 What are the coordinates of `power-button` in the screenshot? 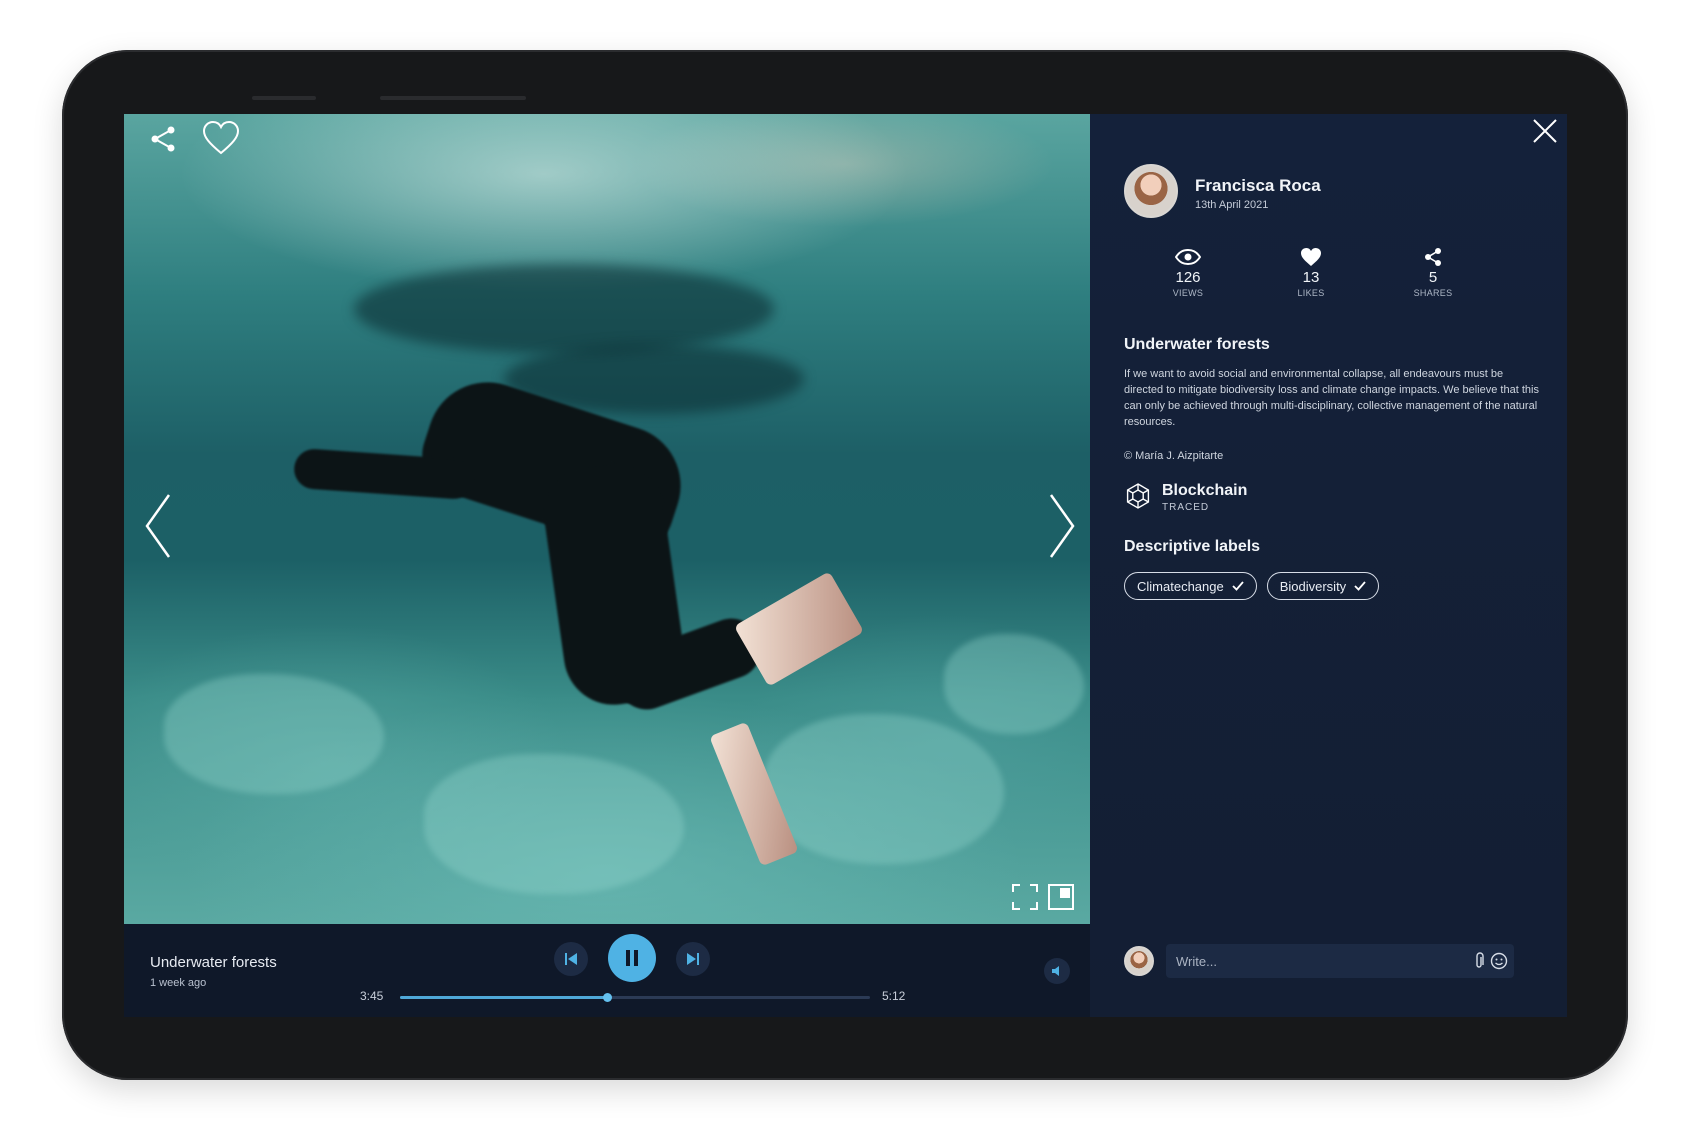 It's located at (453, 98).